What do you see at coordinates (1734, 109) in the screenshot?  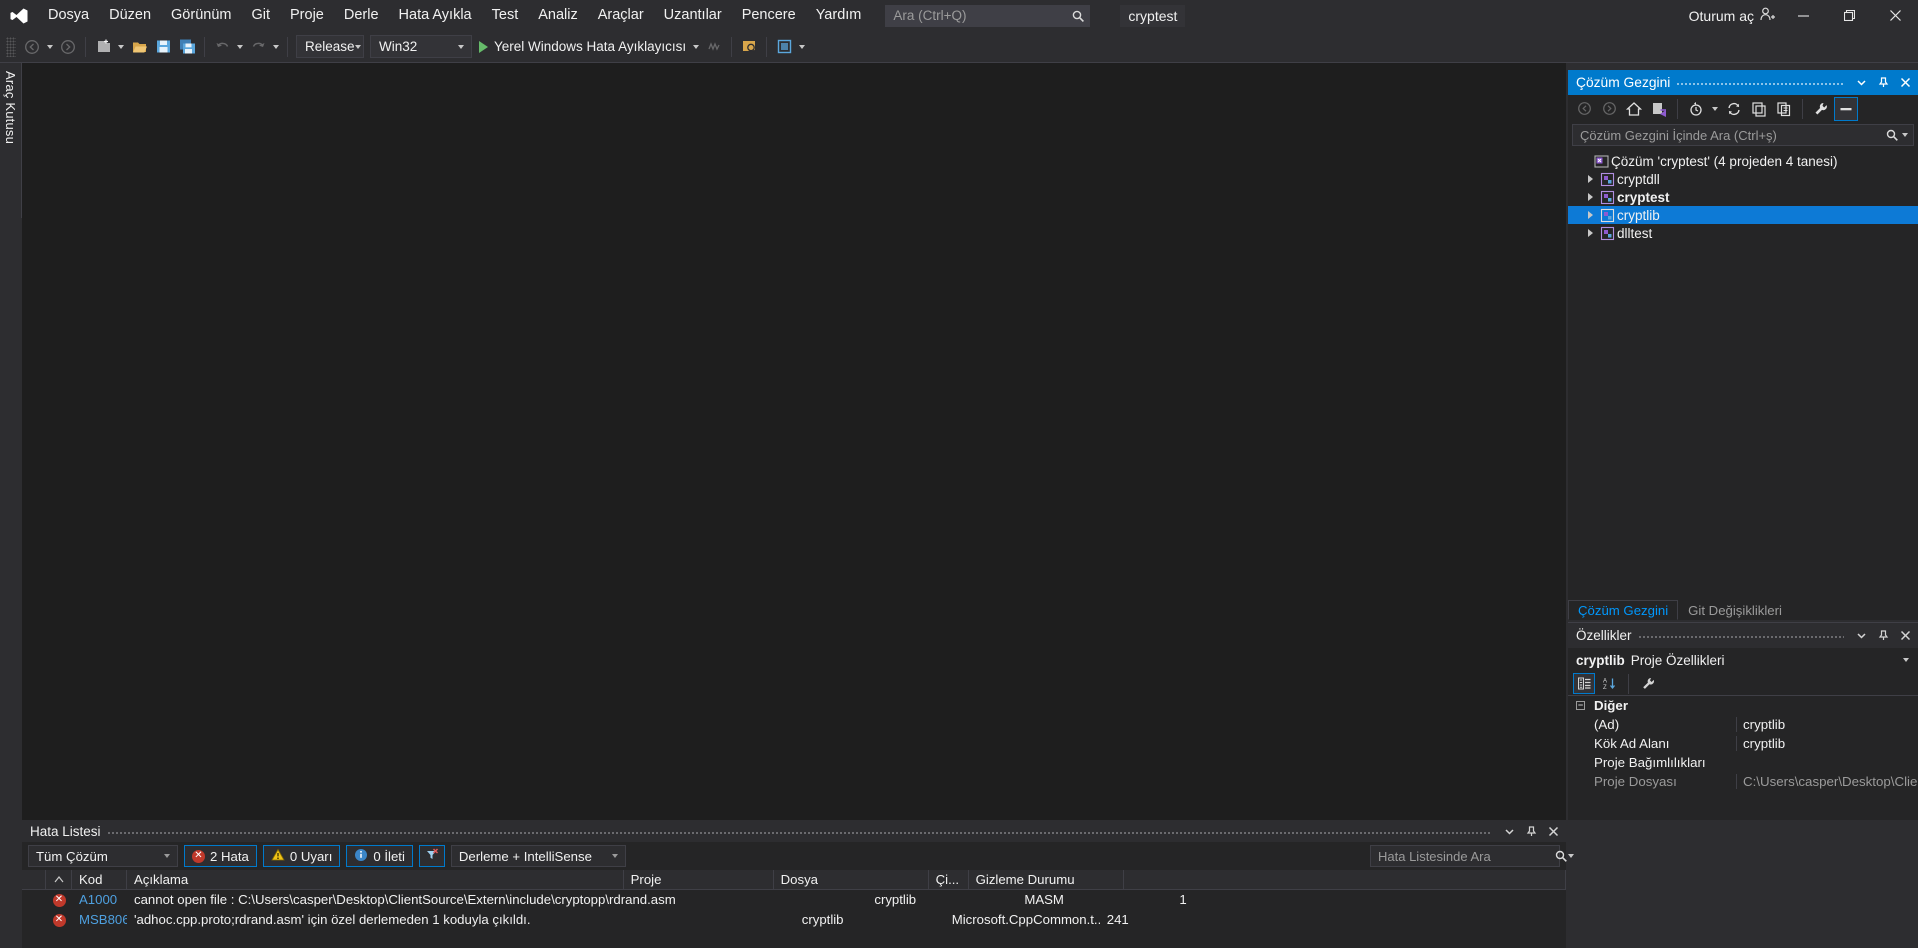 I see `refresh-icon` at bounding box center [1734, 109].